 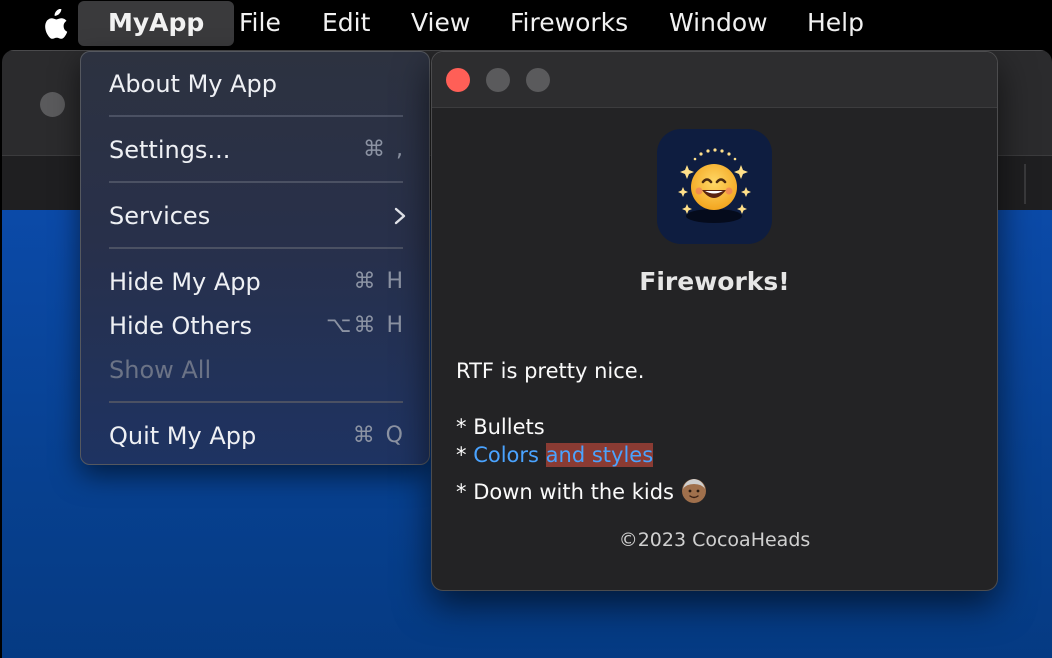 I want to click on menu-item-hide-label: Hide My App, so click(x=185, y=282).